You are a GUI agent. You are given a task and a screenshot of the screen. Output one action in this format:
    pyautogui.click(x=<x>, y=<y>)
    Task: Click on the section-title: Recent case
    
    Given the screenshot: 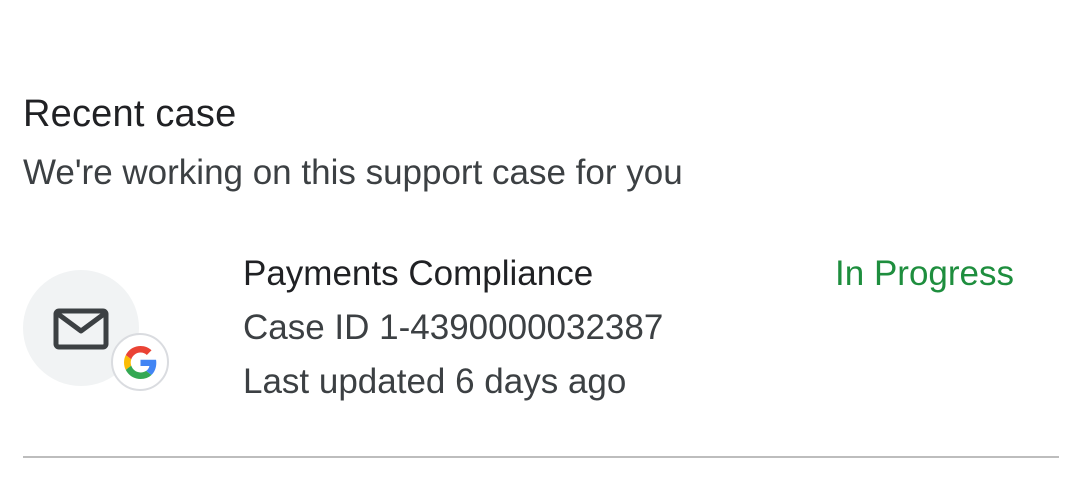 What is the action you would take?
    pyautogui.click(x=130, y=114)
    